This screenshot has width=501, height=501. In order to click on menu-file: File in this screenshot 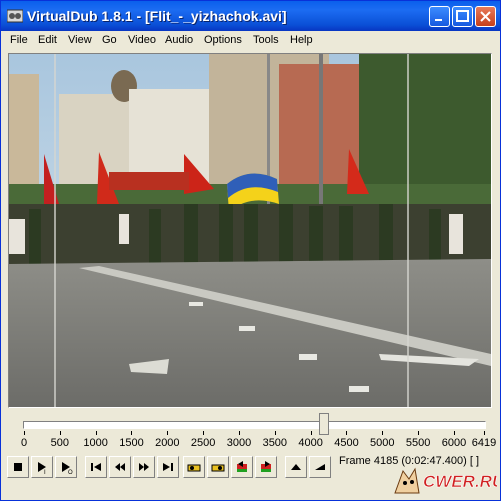, I will do `click(19, 40)`.